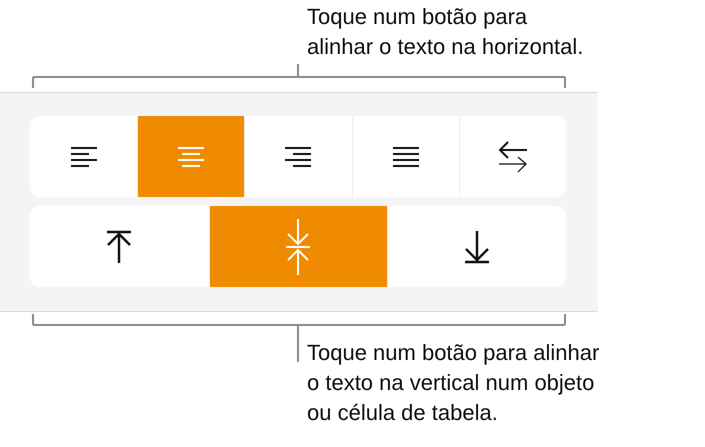  Describe the element at coordinates (191, 157) in the screenshot. I see `align-center-icon` at that location.